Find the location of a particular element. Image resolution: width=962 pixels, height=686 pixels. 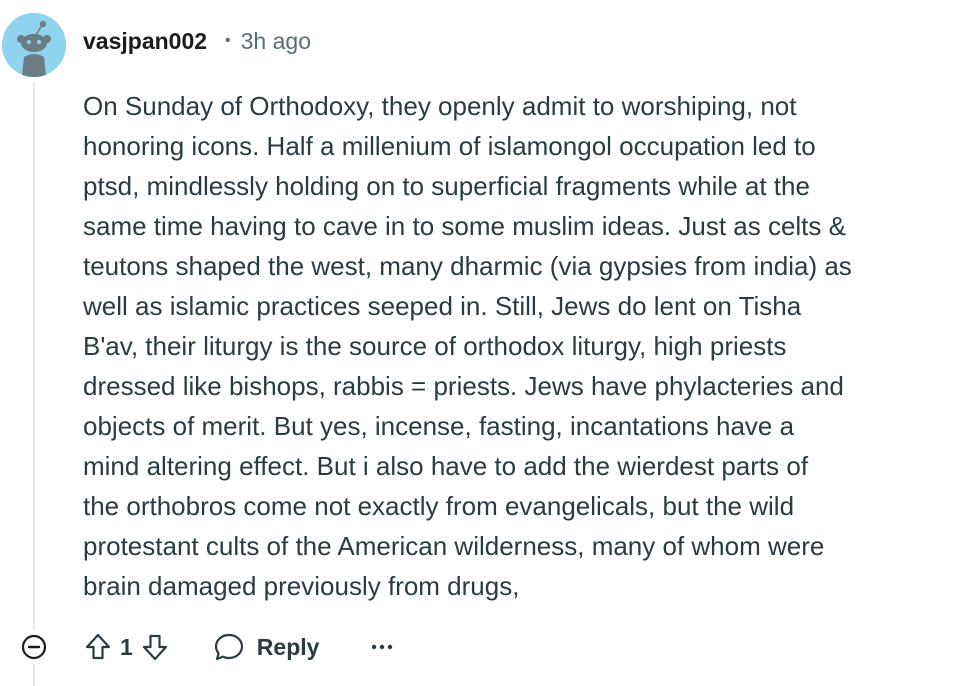

reply-button: Reply is located at coordinates (266, 647).